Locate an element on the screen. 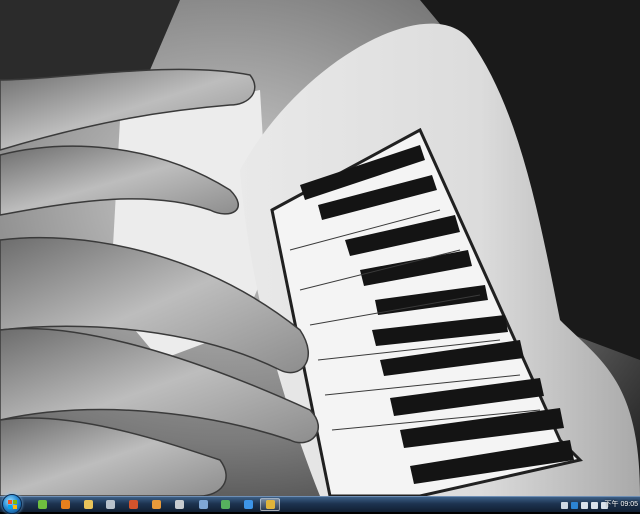  taskbar-button-app-red is located at coordinates (133, 504).